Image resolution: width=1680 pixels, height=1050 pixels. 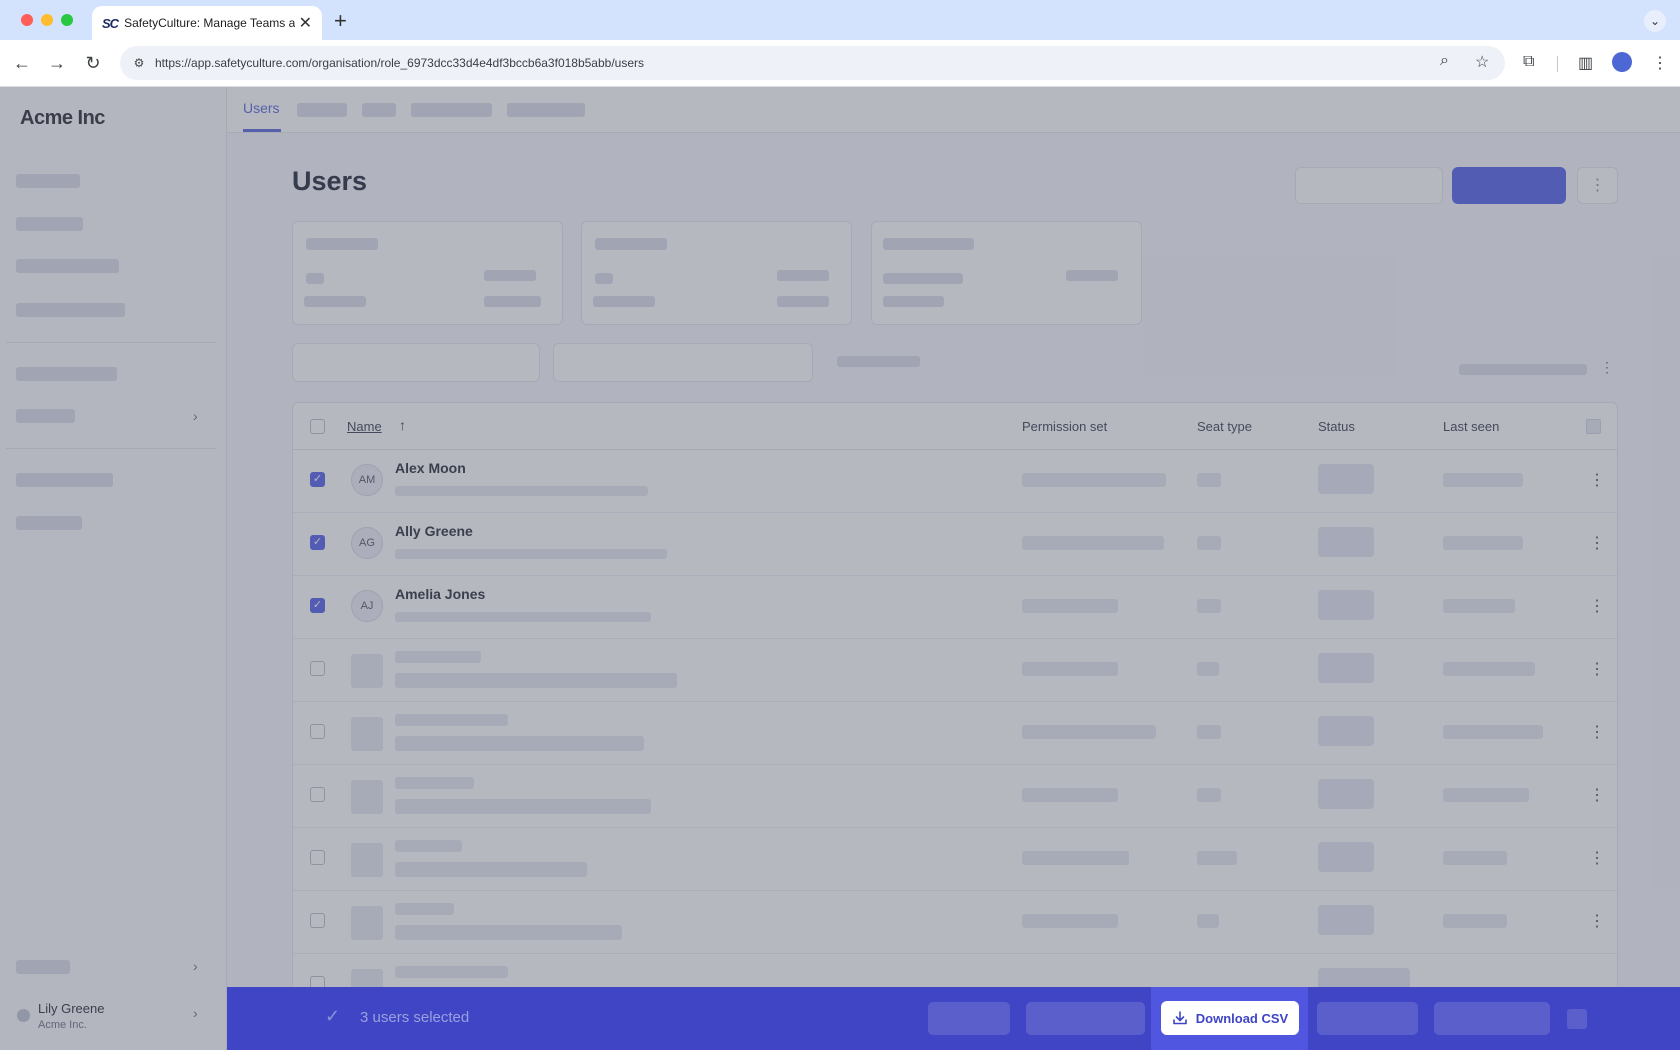 I want to click on minimize-window-icon, so click(x=47, y=20).